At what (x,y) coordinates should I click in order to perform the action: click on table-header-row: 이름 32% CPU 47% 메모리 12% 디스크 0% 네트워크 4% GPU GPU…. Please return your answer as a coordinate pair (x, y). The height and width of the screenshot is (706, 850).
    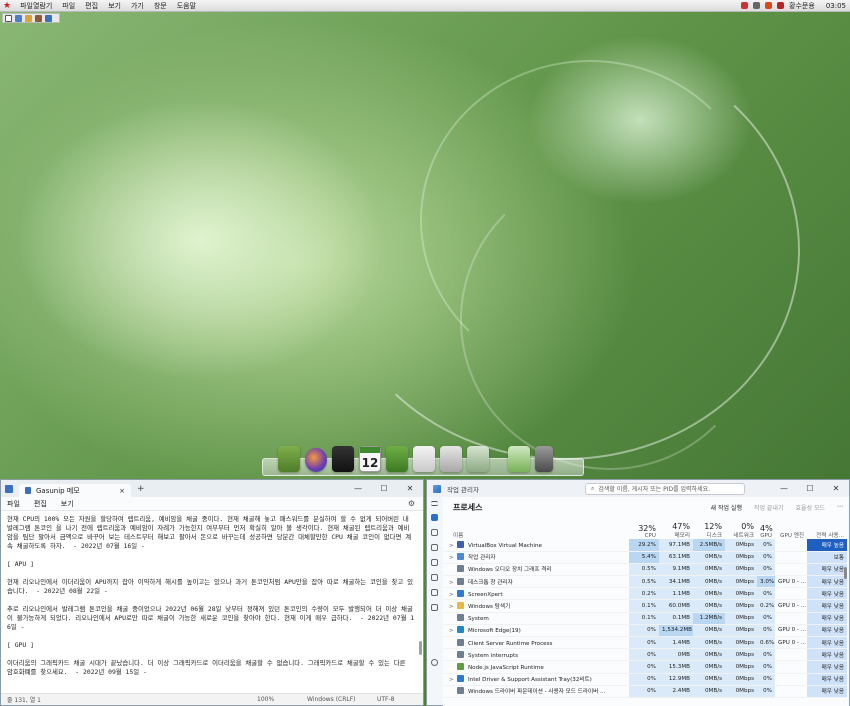
    Looking at the image, I should click on (645, 528).